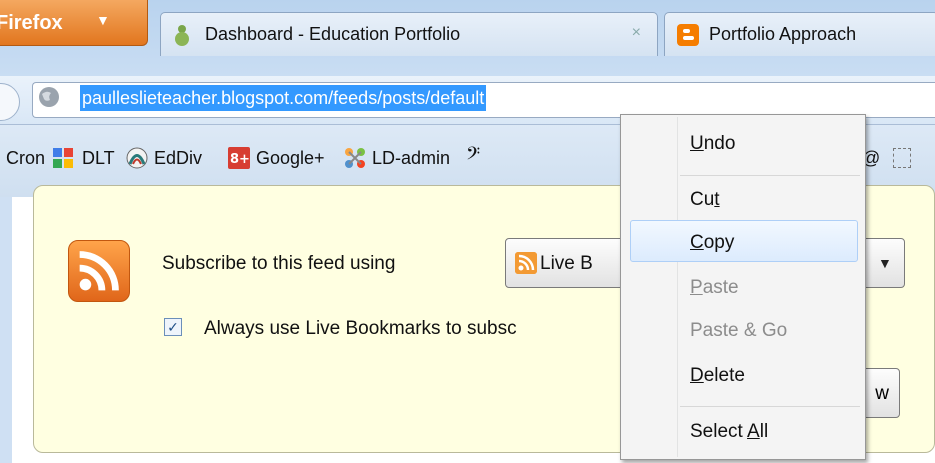  I want to click on blogger-icon, so click(688, 35).